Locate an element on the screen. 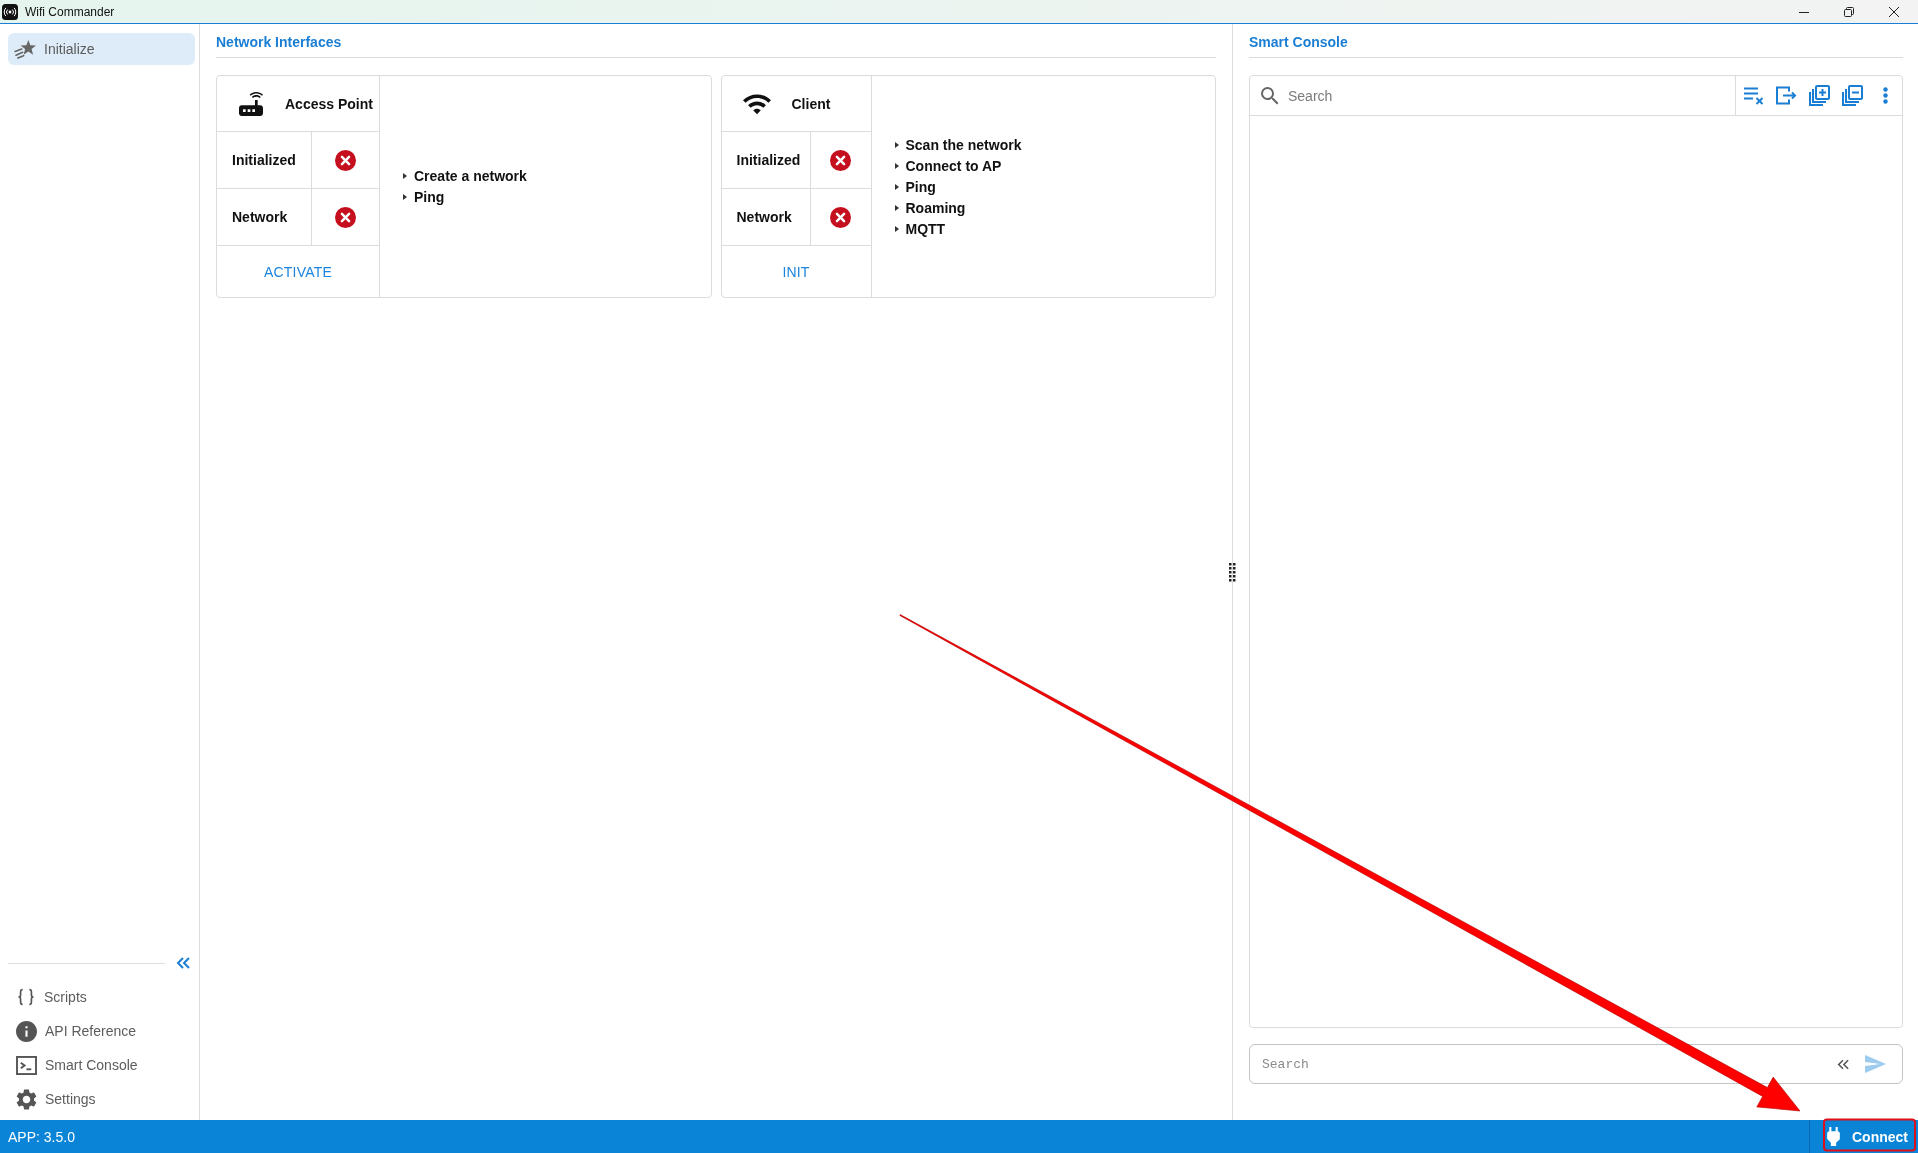 The image size is (1918, 1153). feature-item: Roaming is located at coordinates (935, 207).